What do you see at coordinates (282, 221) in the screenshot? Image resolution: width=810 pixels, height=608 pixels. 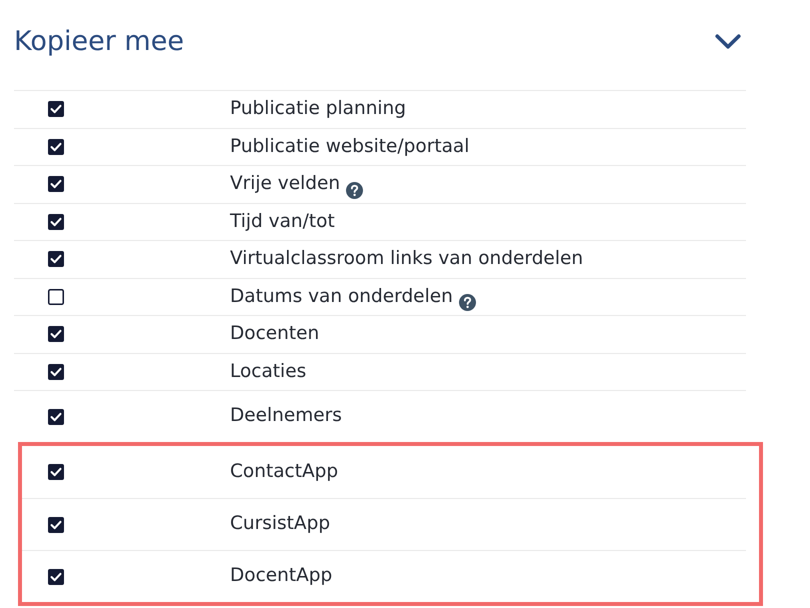 I see `option-label: Tijd van/tot` at bounding box center [282, 221].